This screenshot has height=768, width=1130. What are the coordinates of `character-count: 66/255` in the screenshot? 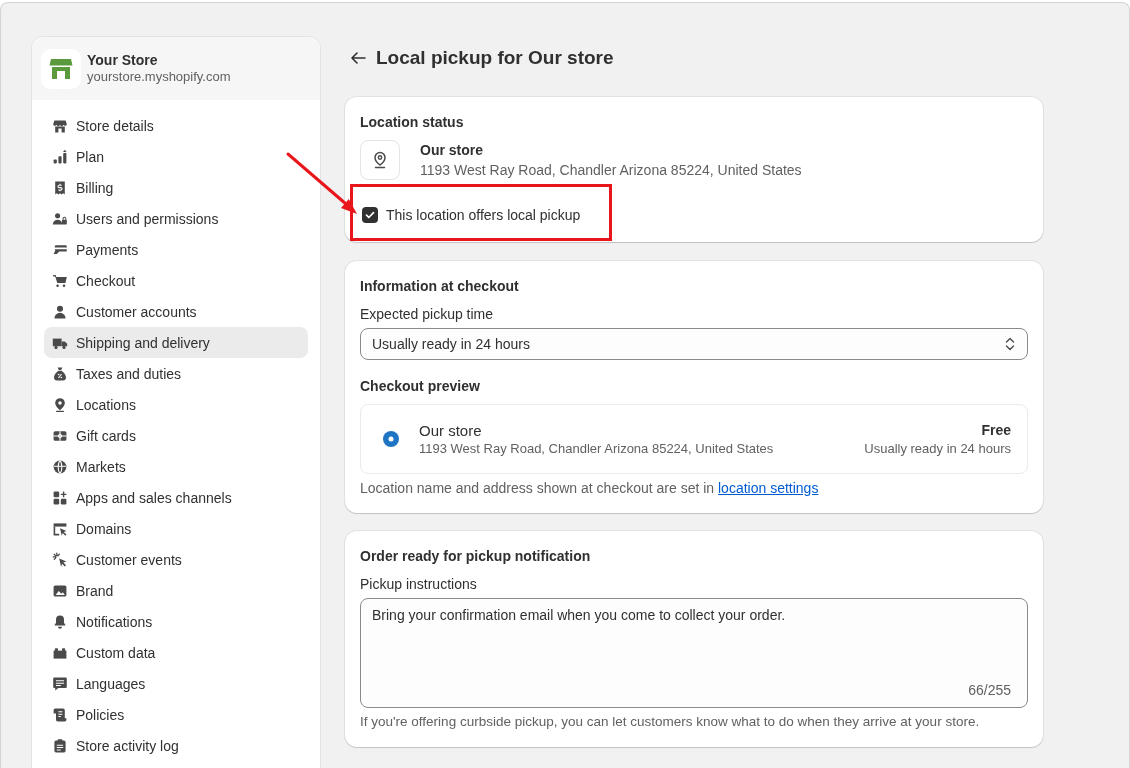 It's located at (989, 690).